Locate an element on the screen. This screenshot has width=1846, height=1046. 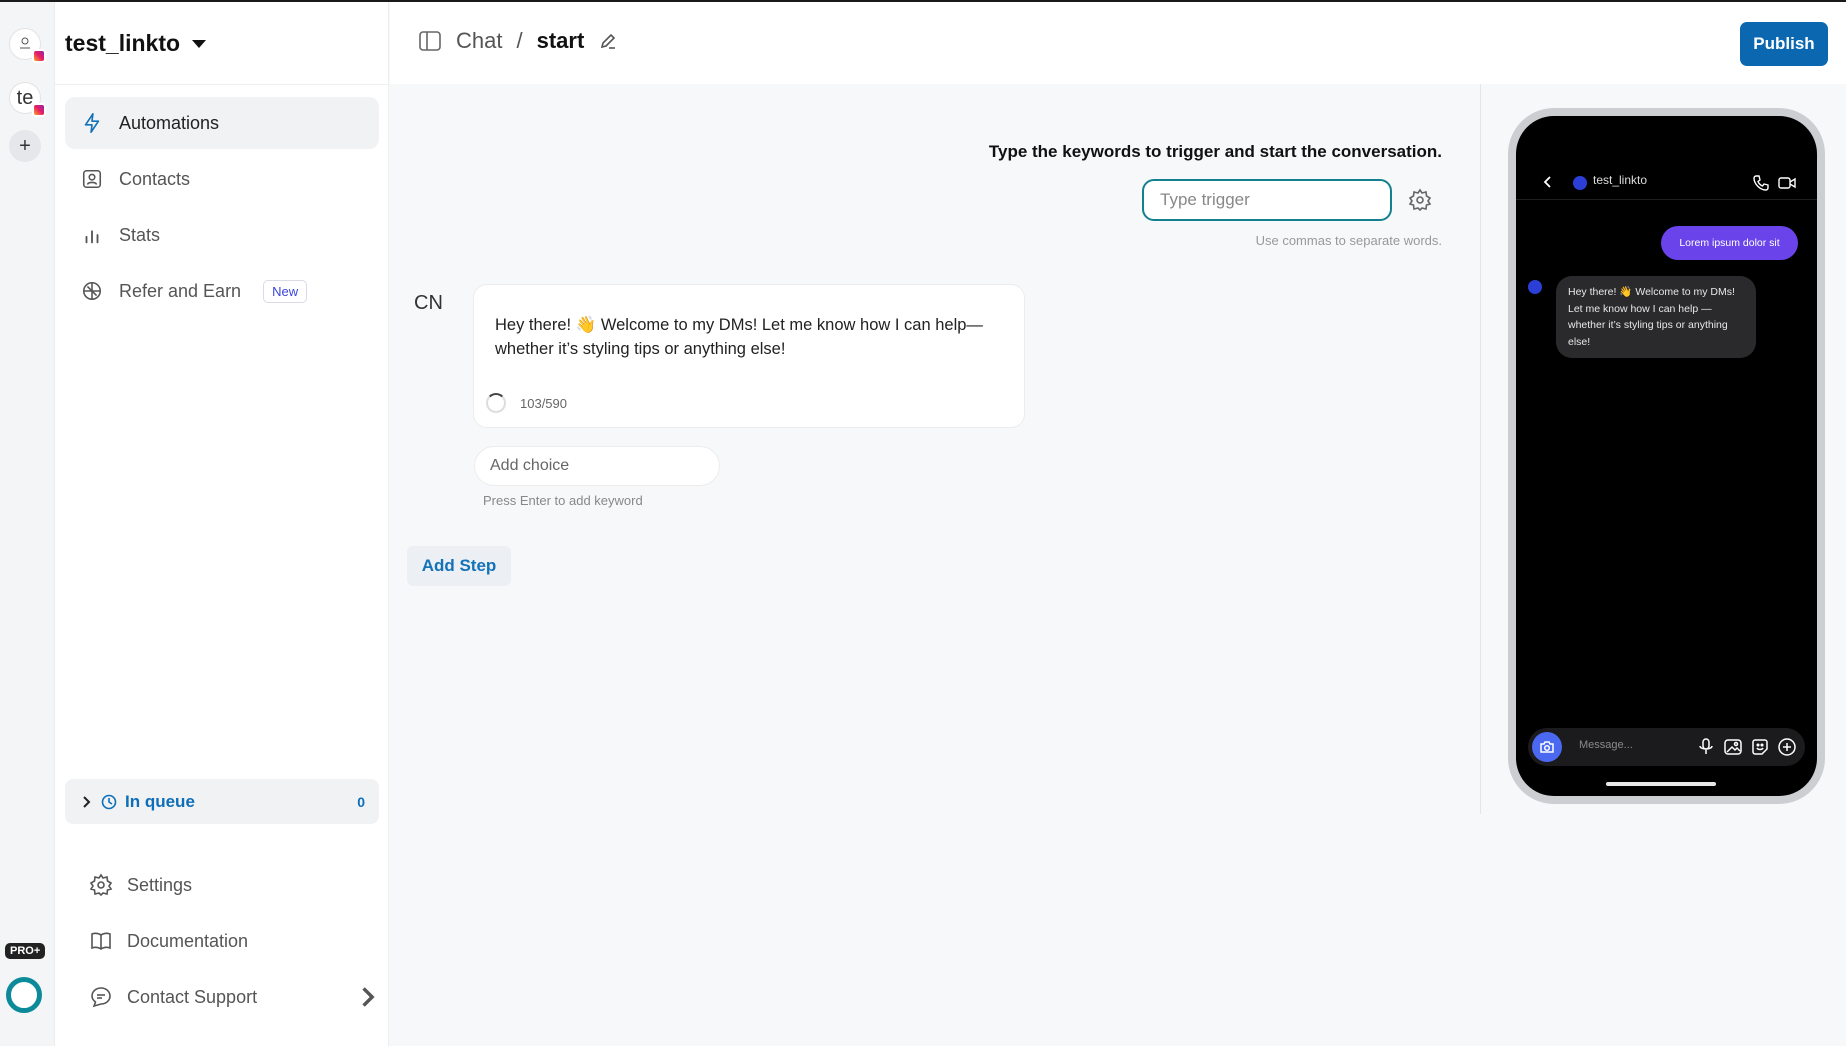
sidebar-item-documentation: Documentation is located at coordinates (234, 941).